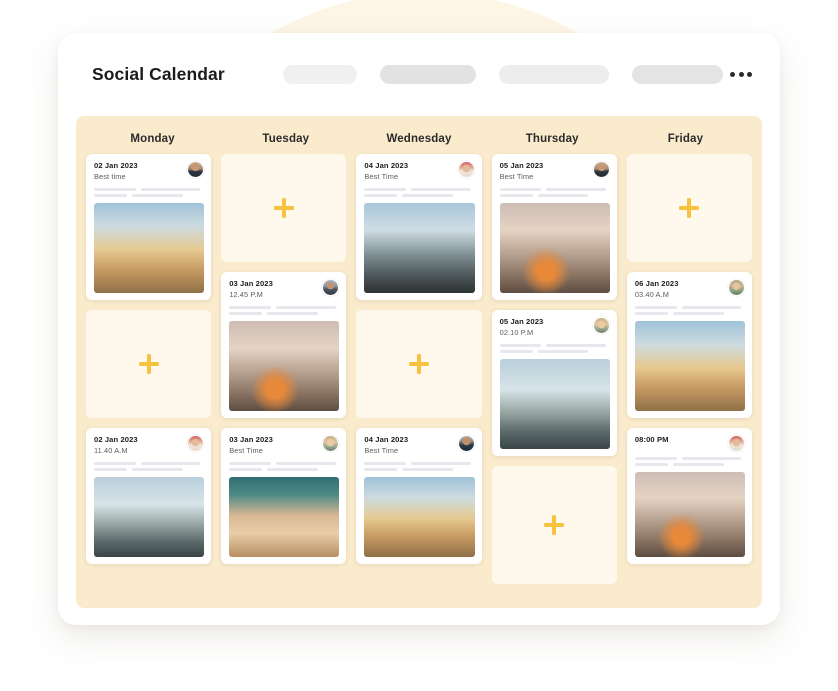 The image size is (838, 691). I want to click on post-card-meta: 02 Jan 2023 11.40 A.M, so click(116, 446).